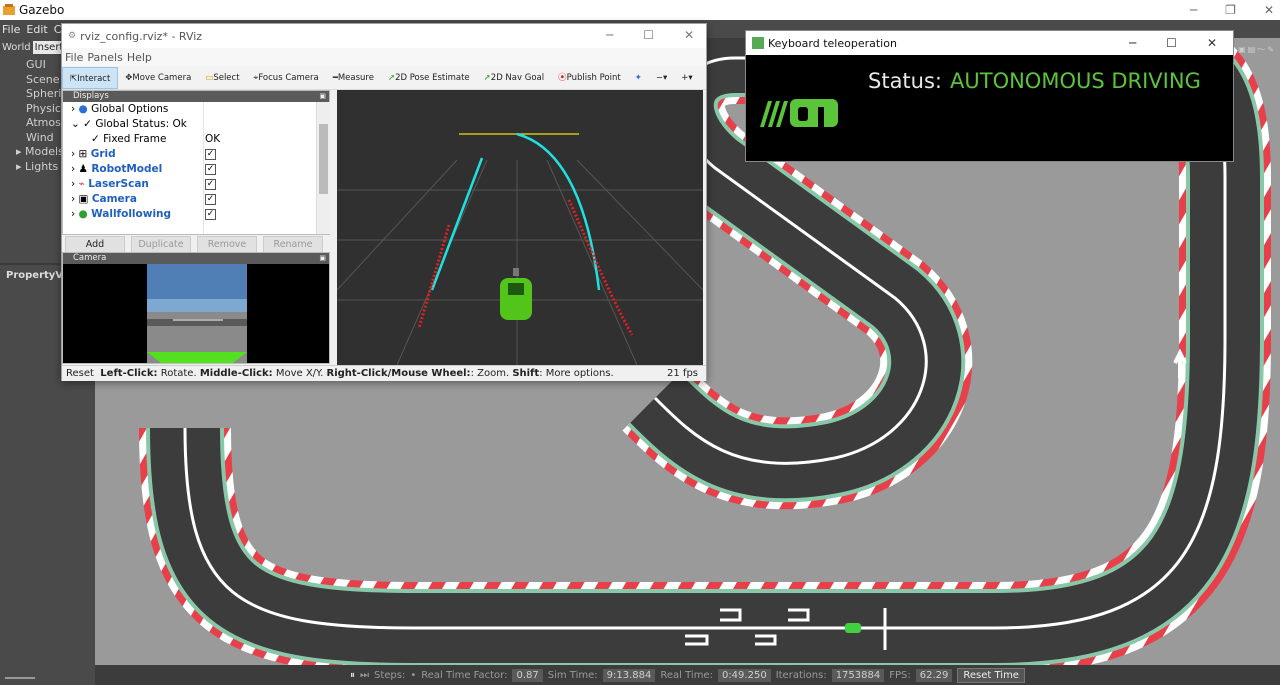  What do you see at coordinates (629, 675) in the screenshot?
I see `simtime-value: 9:13.884` at bounding box center [629, 675].